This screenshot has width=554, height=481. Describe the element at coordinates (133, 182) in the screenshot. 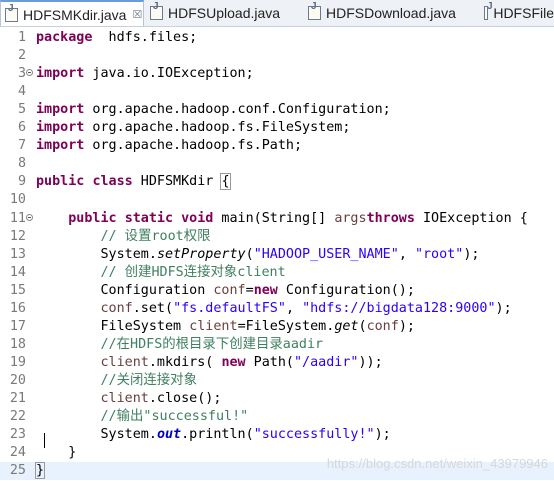

I see `code-text: public class HDFSMKdir {` at that location.